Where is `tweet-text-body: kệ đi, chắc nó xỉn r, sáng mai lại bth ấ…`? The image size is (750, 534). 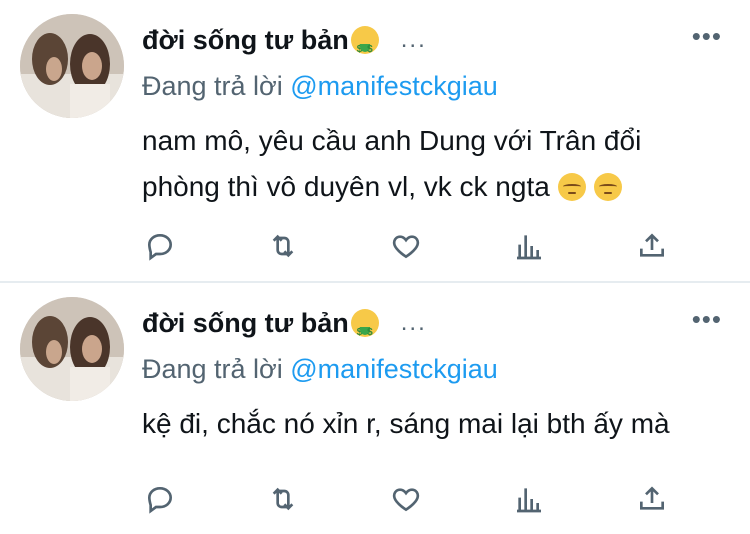 tweet-text-body: kệ đi, chắc nó xỉn r, sáng mai lại bth ấ… is located at coordinates (406, 423).